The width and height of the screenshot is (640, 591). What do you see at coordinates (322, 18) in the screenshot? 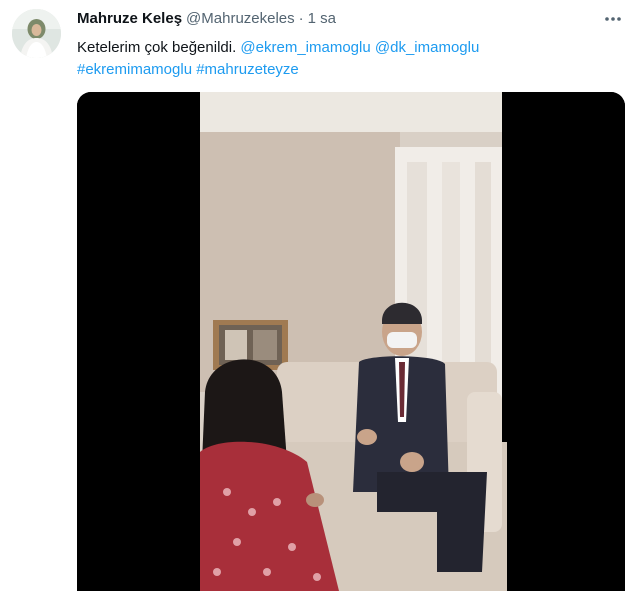
I see `timestamp: 1 sa` at bounding box center [322, 18].